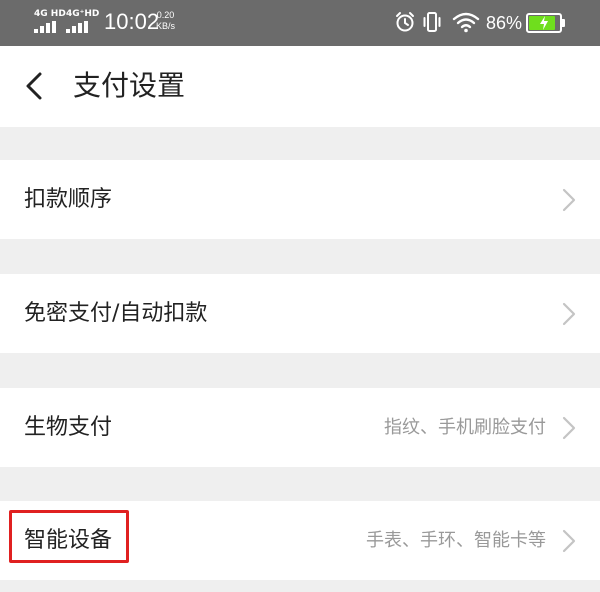 The image size is (600, 592). What do you see at coordinates (68, 427) in the screenshot?
I see `row-label: 生物支付` at bounding box center [68, 427].